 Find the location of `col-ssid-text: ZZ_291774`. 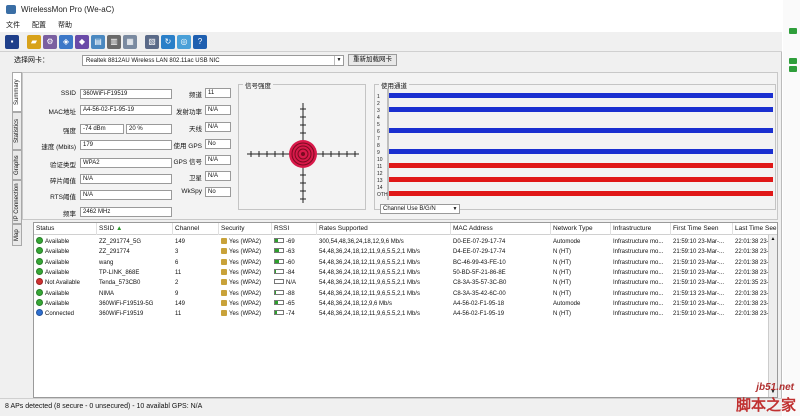

col-ssid-text: ZZ_291774 is located at coordinates (114, 252).